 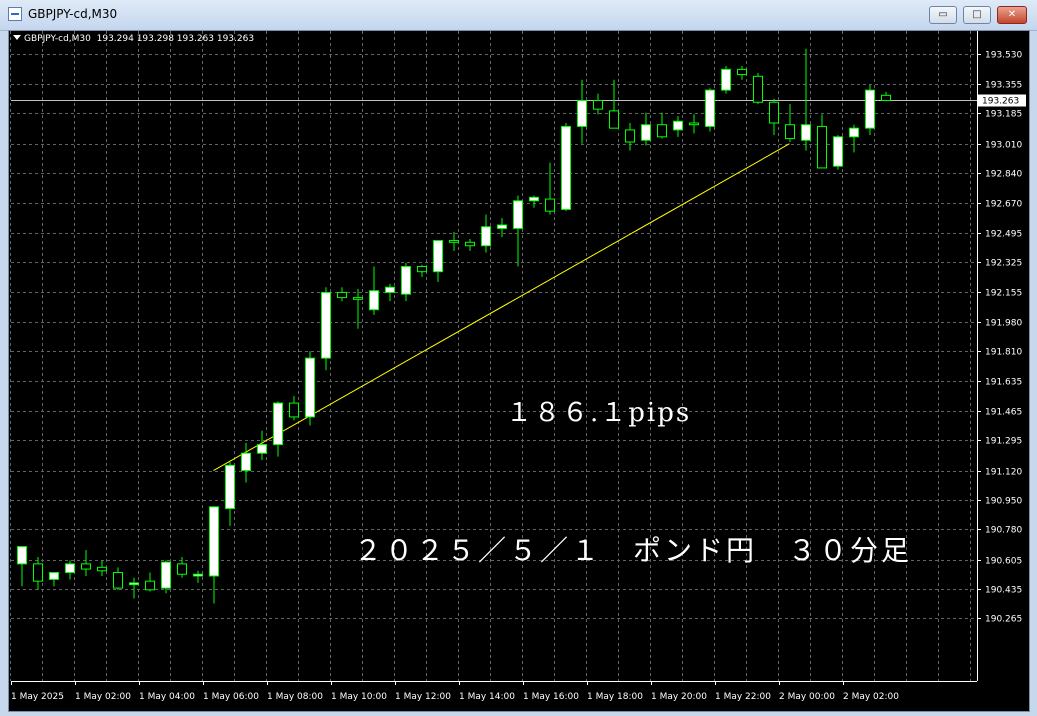 I want to click on y-tick-label: 192.840, so click(x=1003, y=175).